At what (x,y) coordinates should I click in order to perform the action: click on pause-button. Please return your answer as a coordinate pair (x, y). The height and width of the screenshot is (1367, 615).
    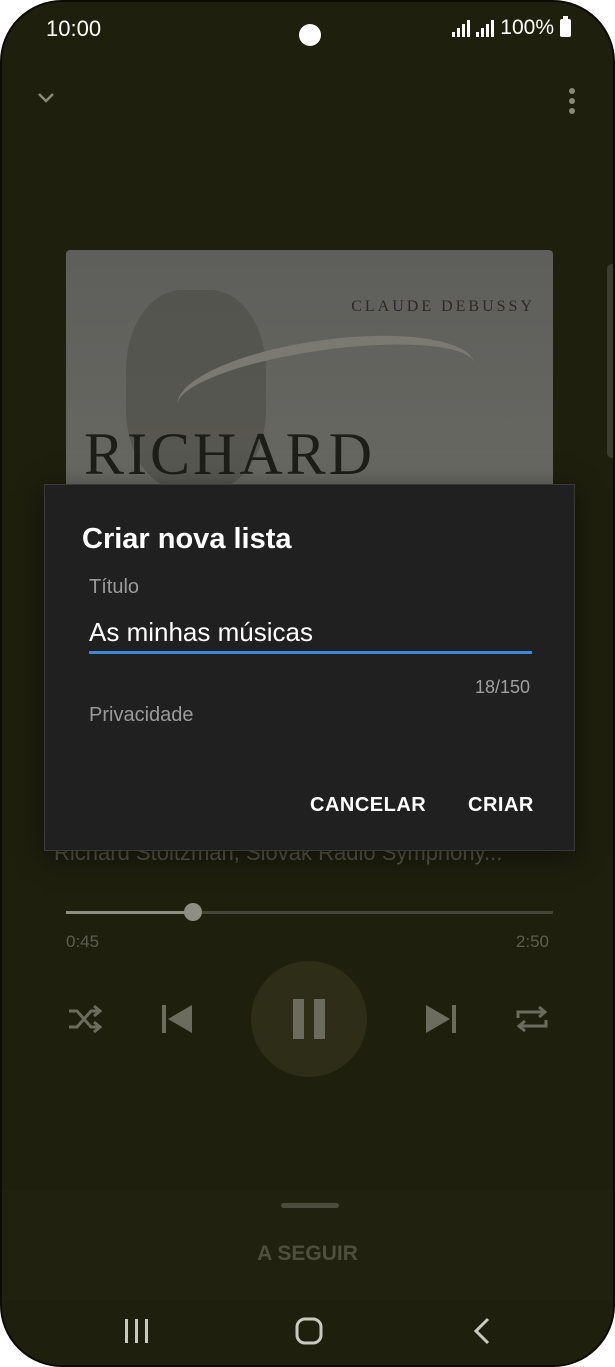
    Looking at the image, I should click on (309, 1019).